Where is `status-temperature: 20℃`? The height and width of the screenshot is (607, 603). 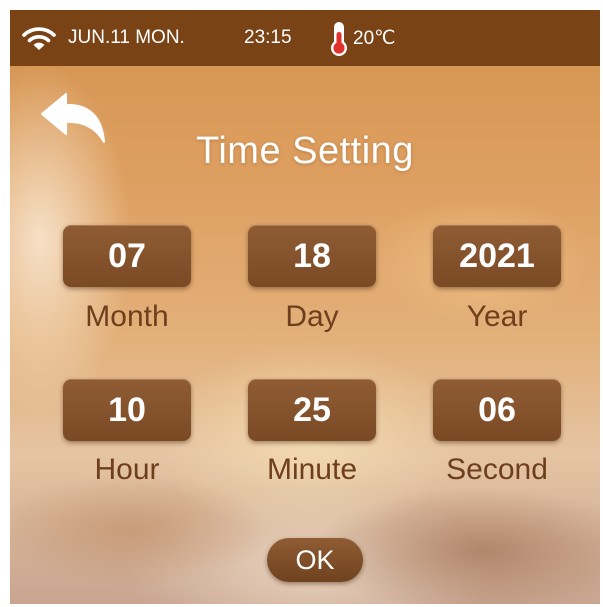
status-temperature: 20℃ is located at coordinates (374, 38).